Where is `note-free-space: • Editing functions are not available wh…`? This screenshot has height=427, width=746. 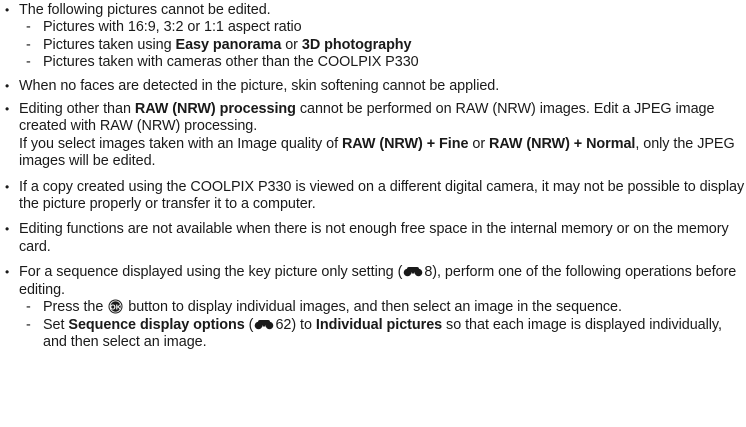 note-free-space: • Editing functions are not available wh… is located at coordinates (375, 238).